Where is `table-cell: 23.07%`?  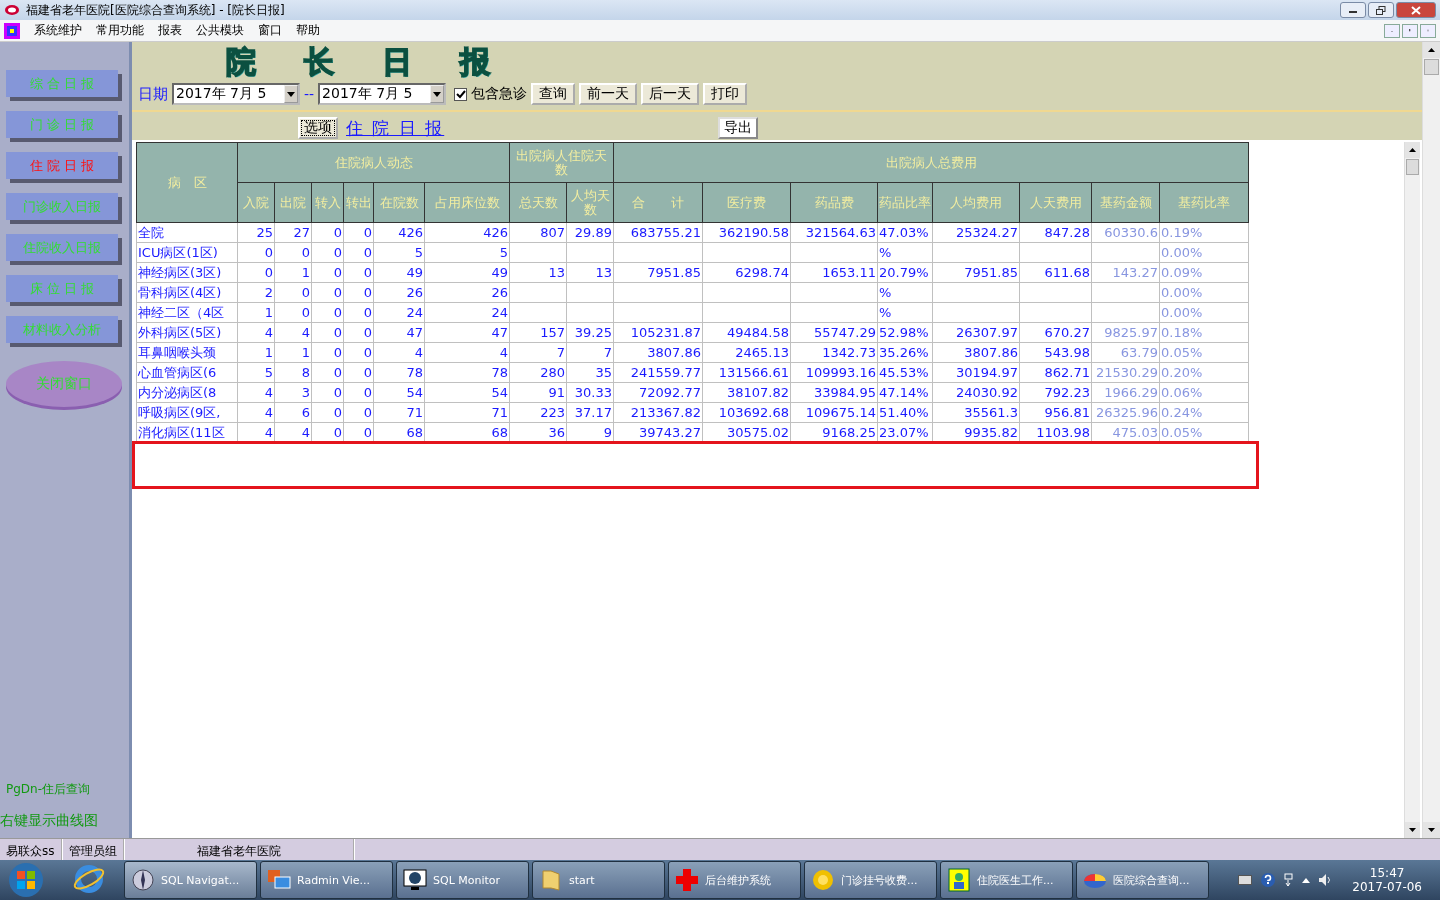
table-cell: 23.07% is located at coordinates (905, 432).